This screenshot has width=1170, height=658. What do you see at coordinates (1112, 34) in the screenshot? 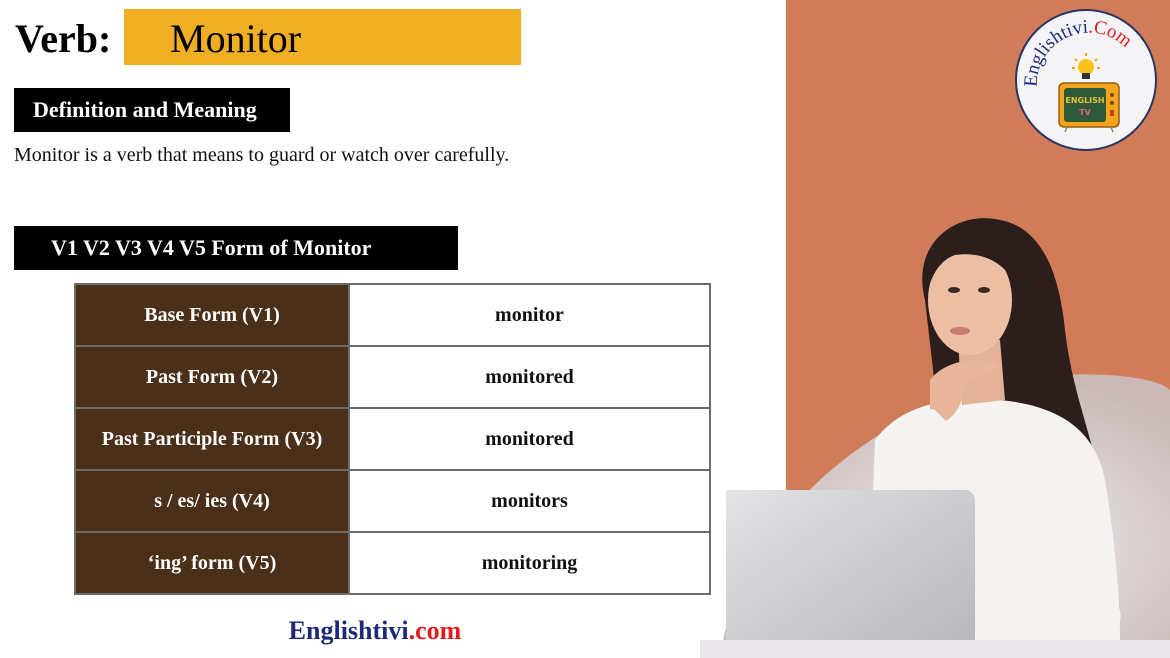
I see `logo-text-tld: .Com` at bounding box center [1112, 34].